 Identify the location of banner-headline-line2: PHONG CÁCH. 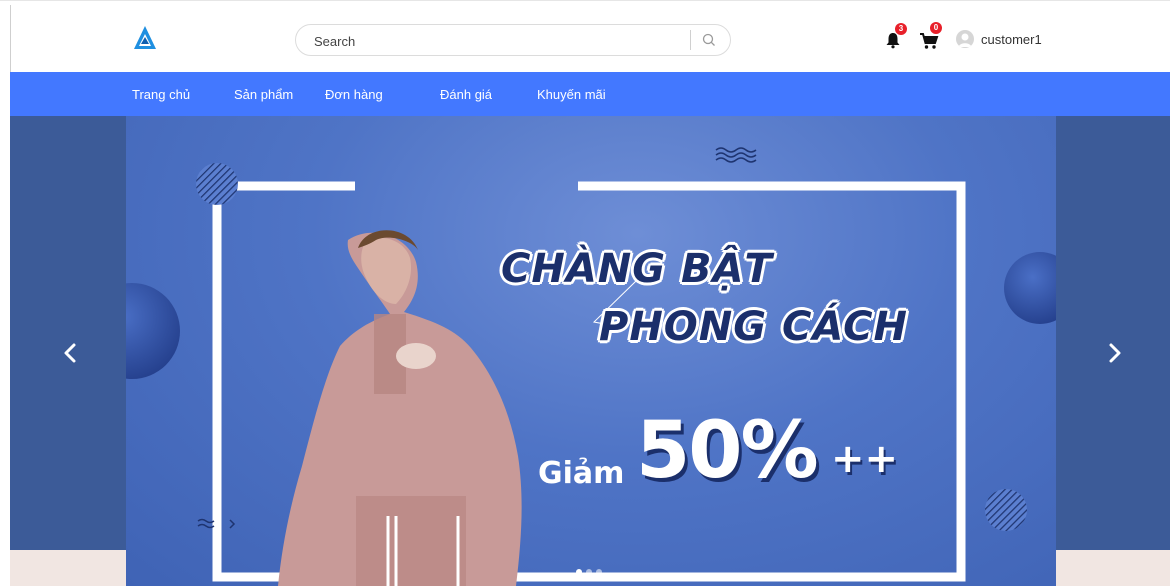
(753, 327).